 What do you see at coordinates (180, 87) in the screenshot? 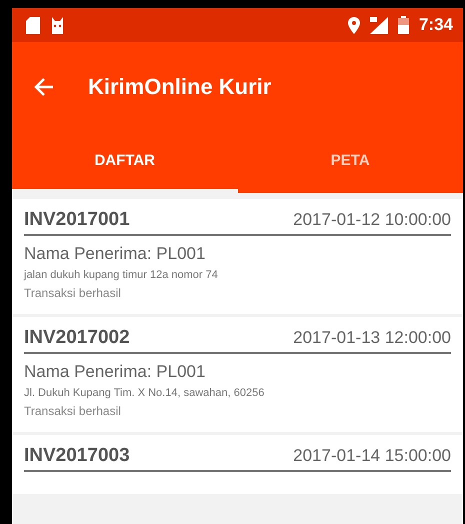
I see `app-title: KirimOnline Kurir` at bounding box center [180, 87].